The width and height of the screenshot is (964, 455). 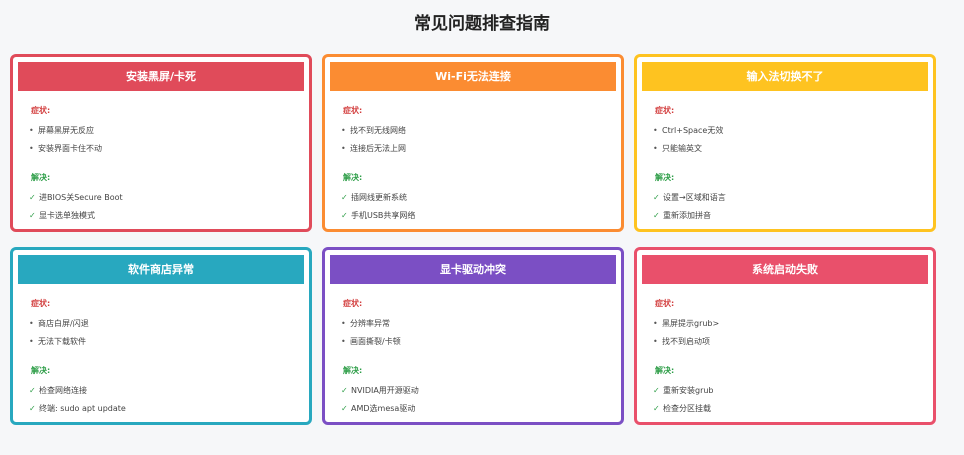 What do you see at coordinates (166, 342) in the screenshot?
I see `symptom-item: • 无法下载软件` at bounding box center [166, 342].